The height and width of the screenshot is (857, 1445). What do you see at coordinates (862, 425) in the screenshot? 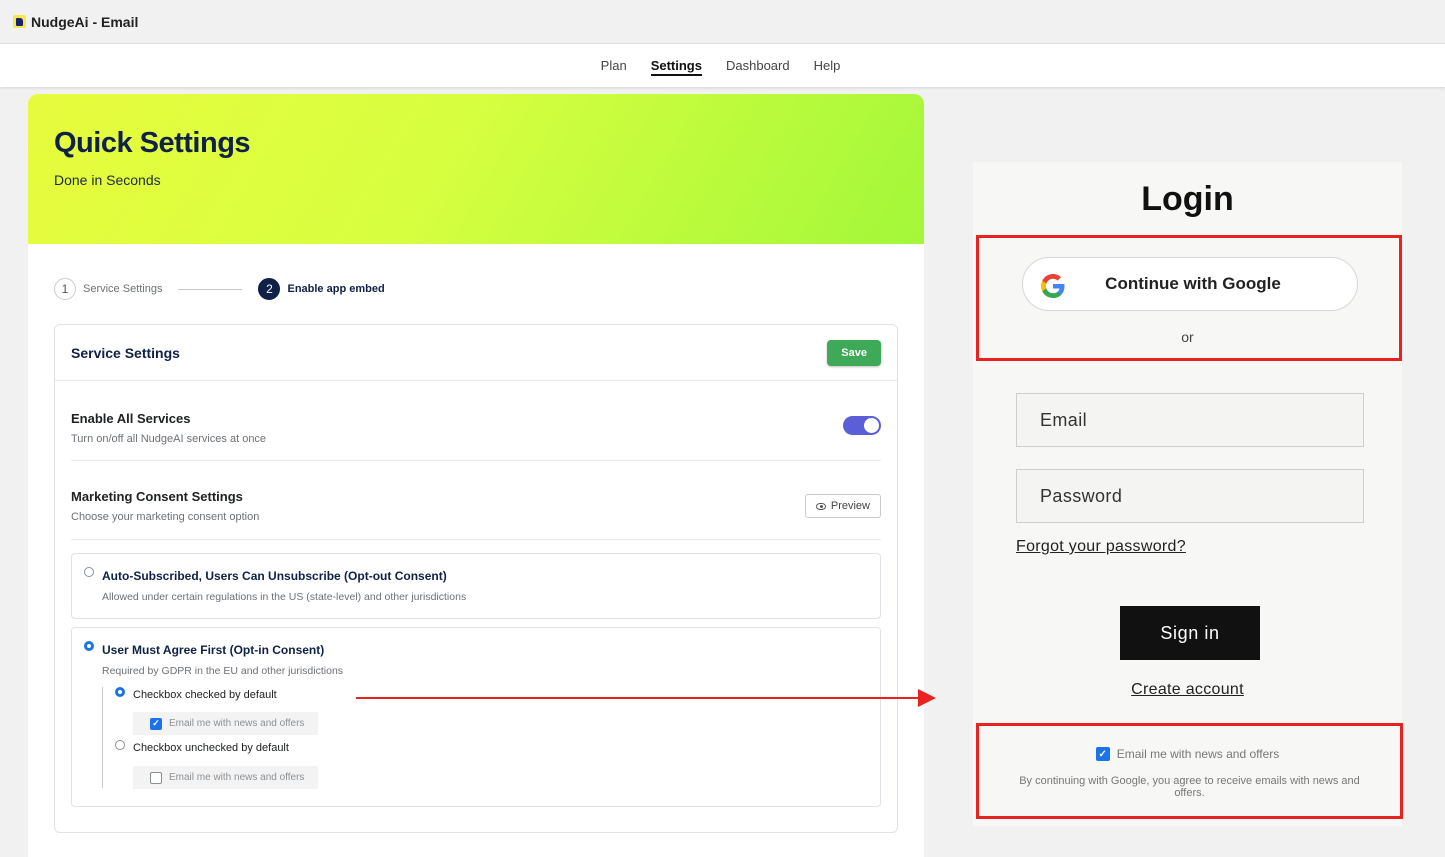
I see `enable-all-toggle` at bounding box center [862, 425].